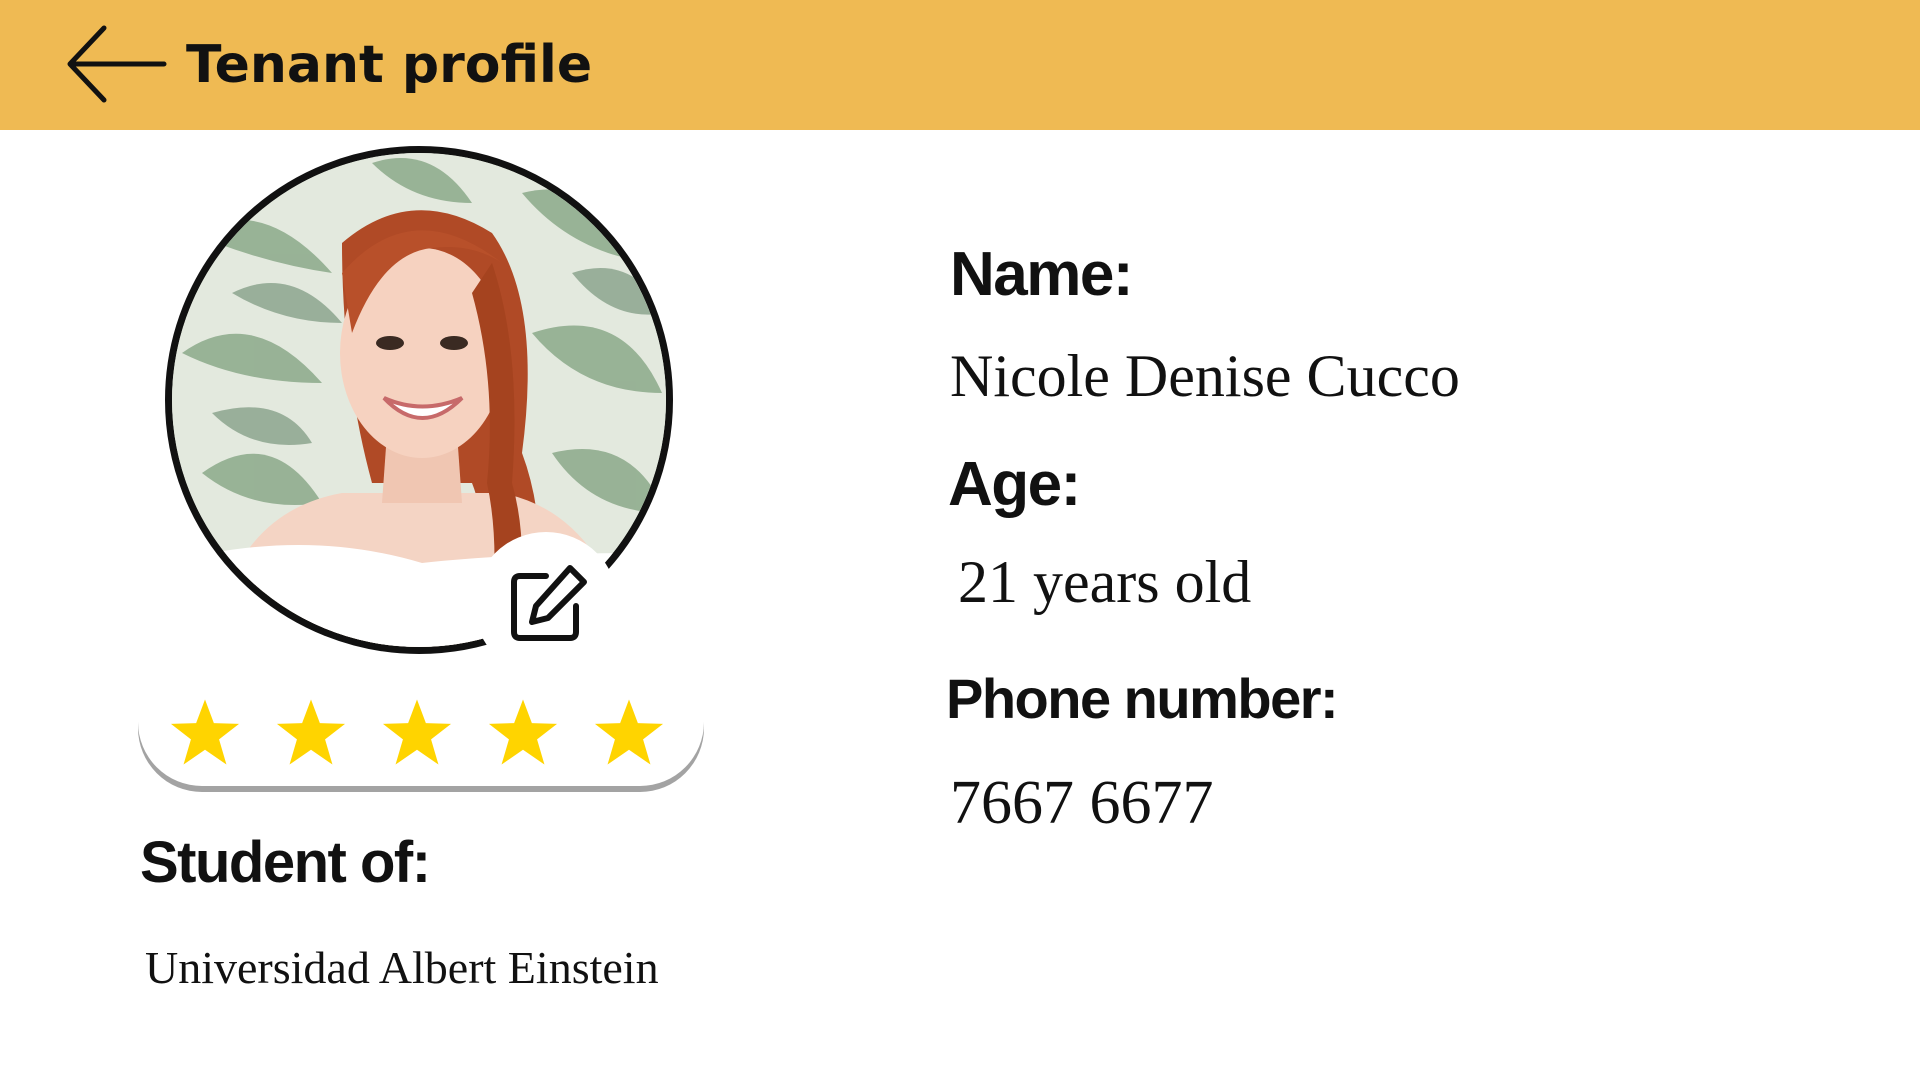 The width and height of the screenshot is (1920, 1080). I want to click on student-of-value: Universidad Albert Einstein, so click(402, 967).